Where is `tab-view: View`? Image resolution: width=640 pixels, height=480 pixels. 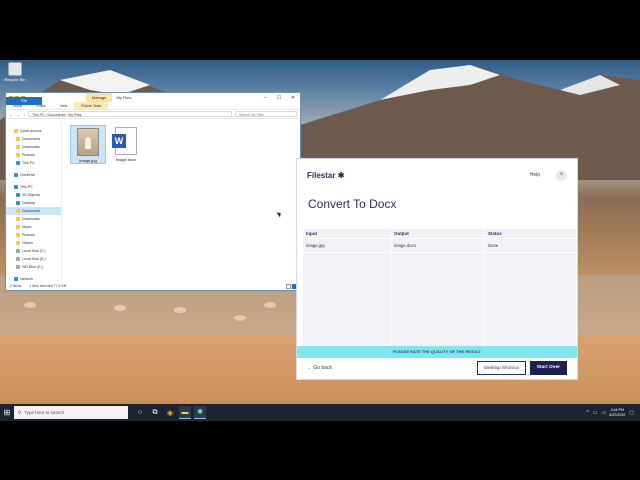 tab-view: View is located at coordinates (64, 106).